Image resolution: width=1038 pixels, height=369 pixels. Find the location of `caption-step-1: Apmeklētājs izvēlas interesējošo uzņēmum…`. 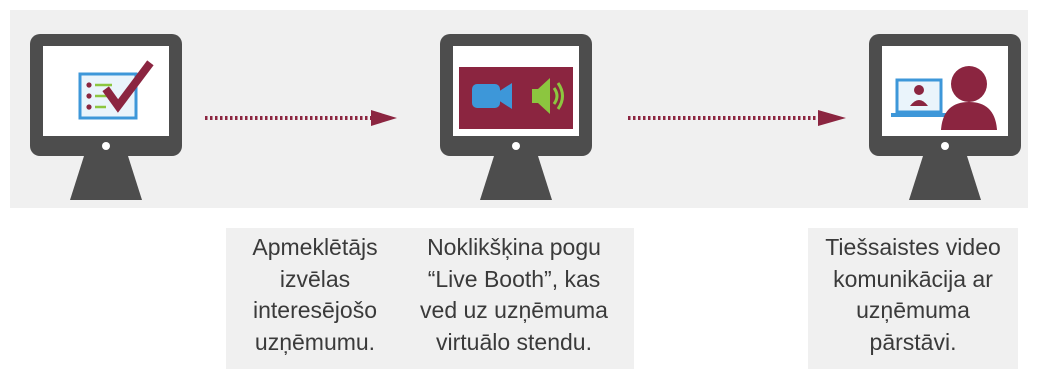

caption-step-1: Apmeklētājs izvēlas interesējošo uzņēmum… is located at coordinates (315, 298).